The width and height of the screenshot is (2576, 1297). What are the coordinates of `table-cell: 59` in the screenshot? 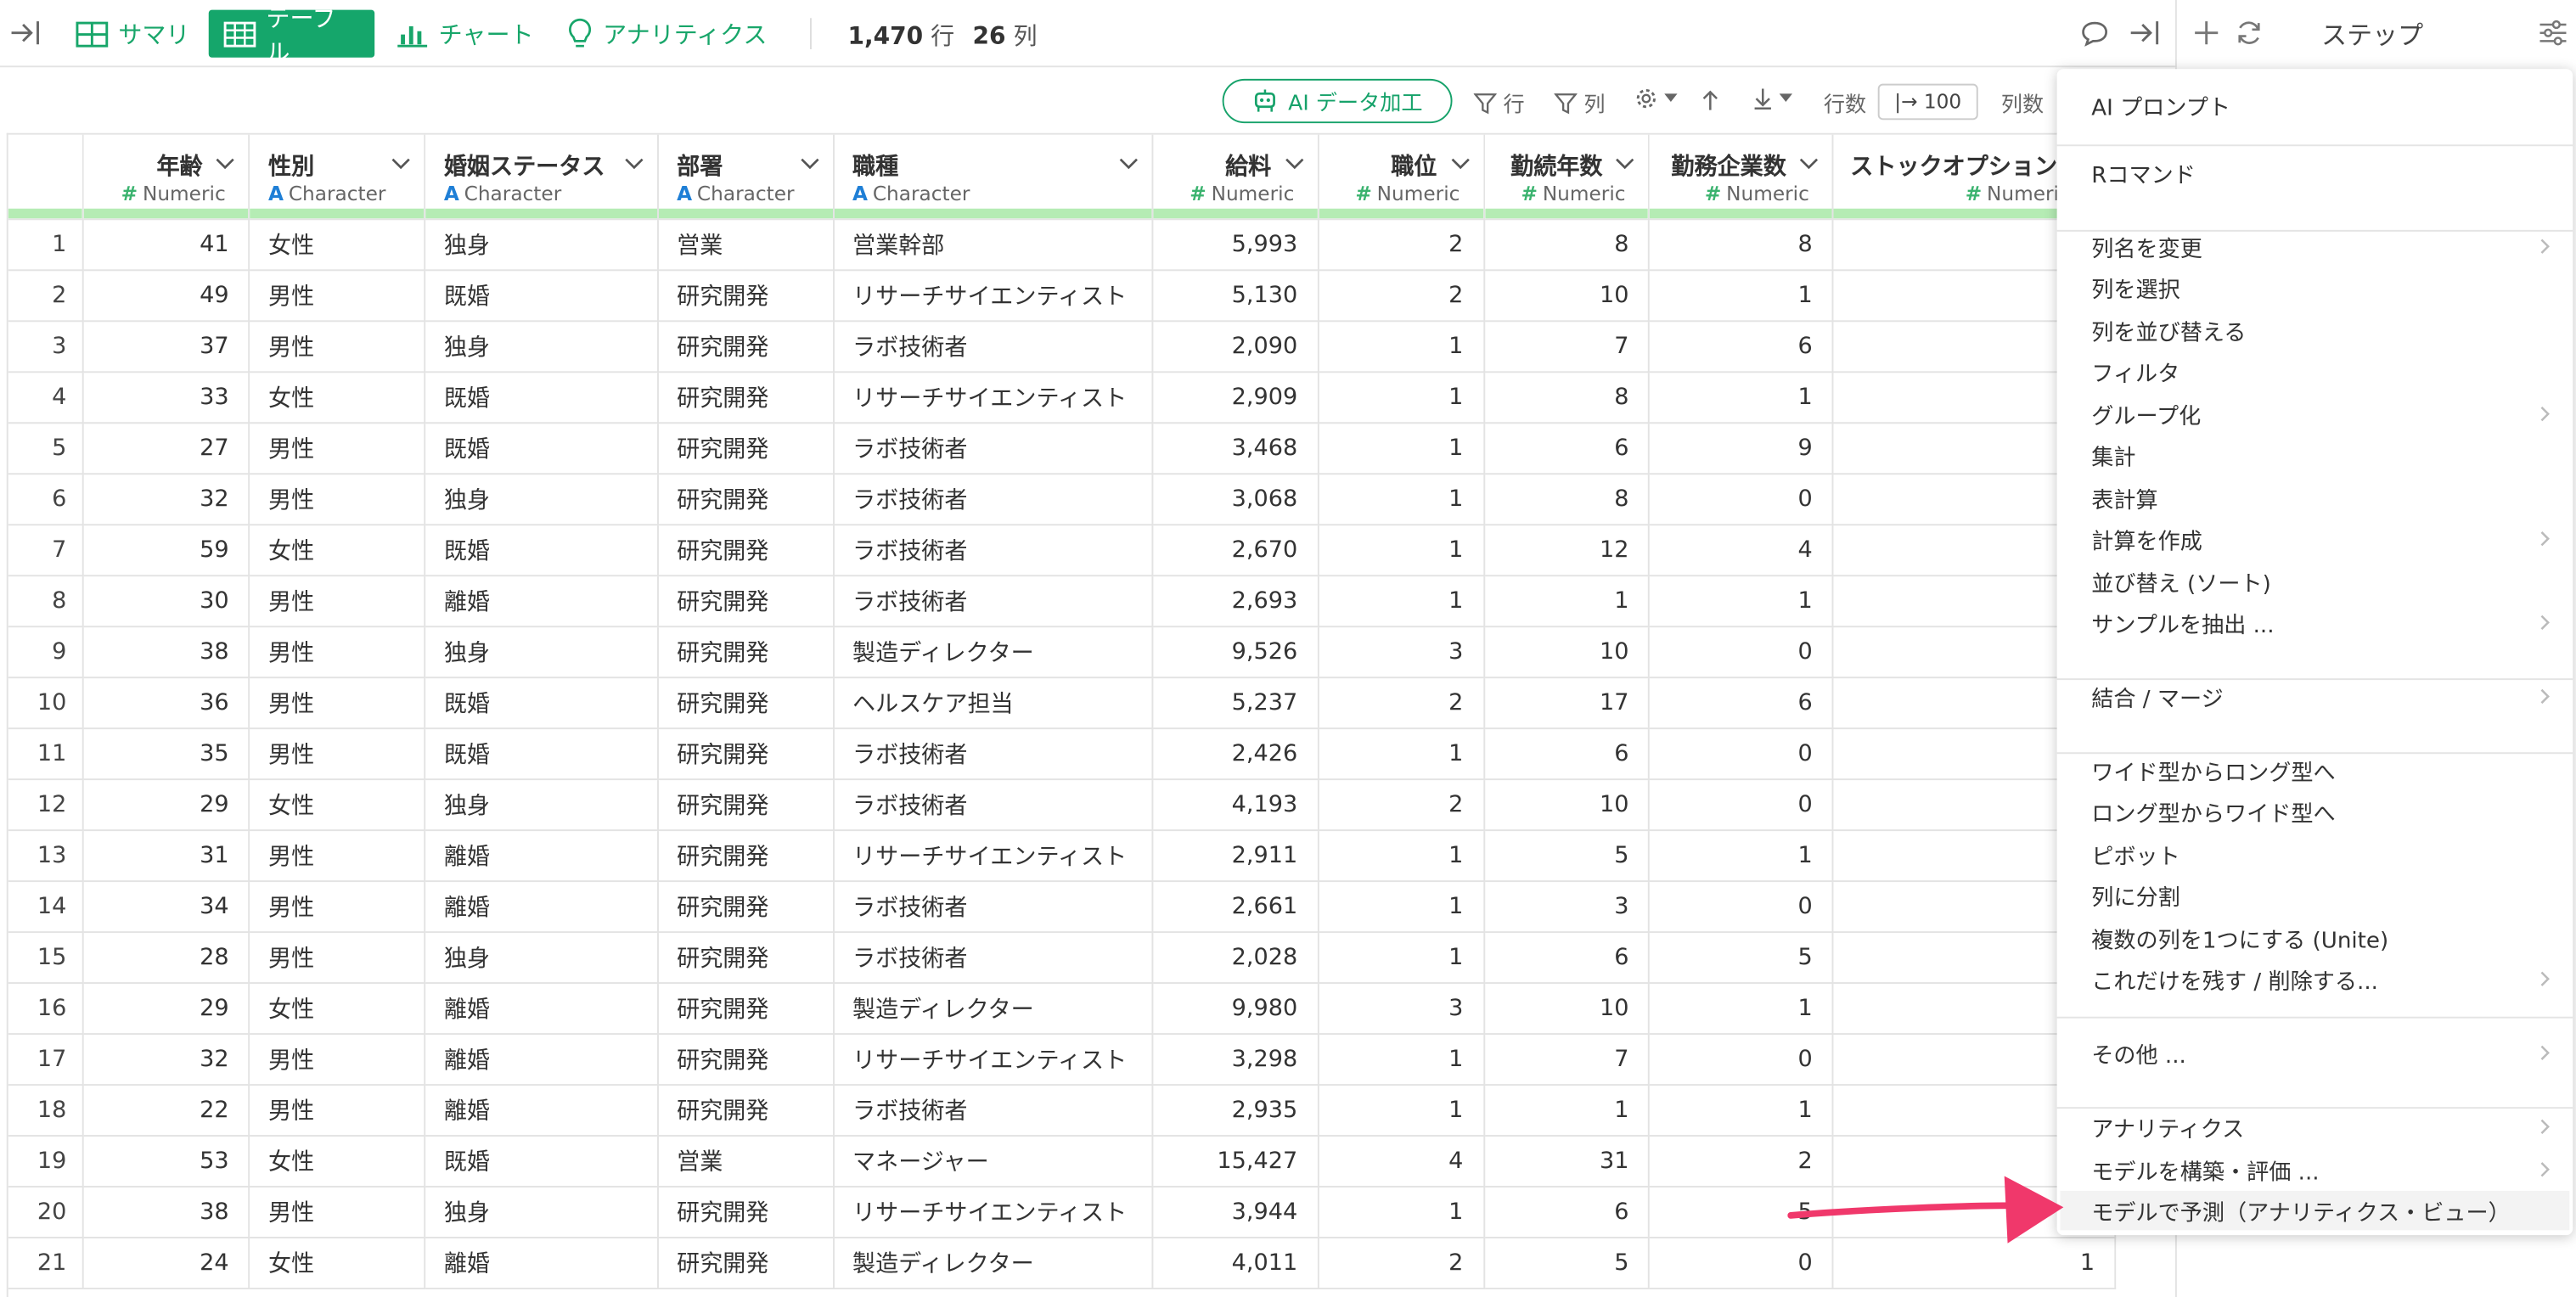 It's located at (166, 551).